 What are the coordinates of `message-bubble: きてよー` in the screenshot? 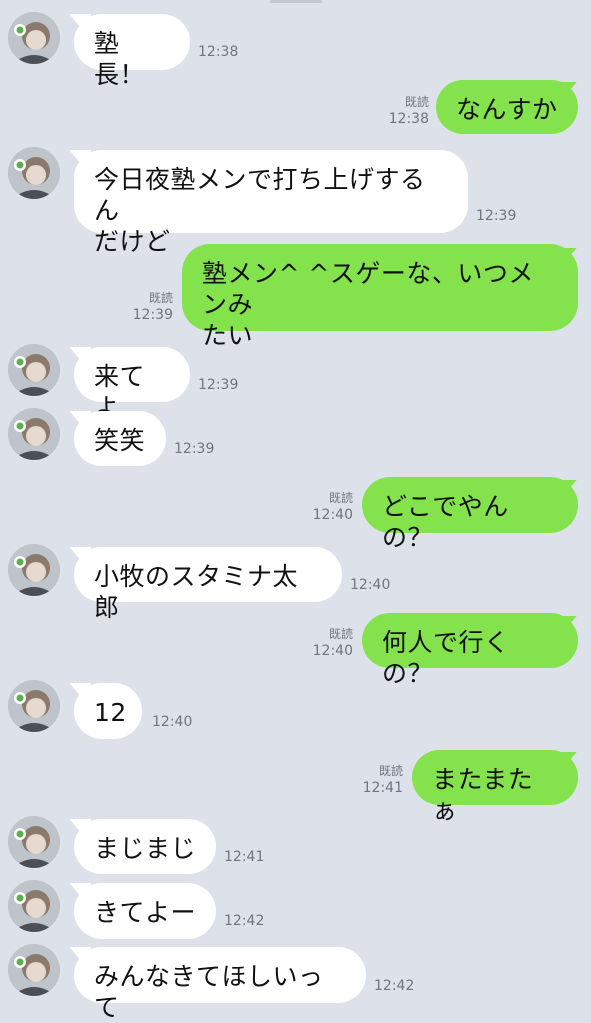 It's located at (145, 911).